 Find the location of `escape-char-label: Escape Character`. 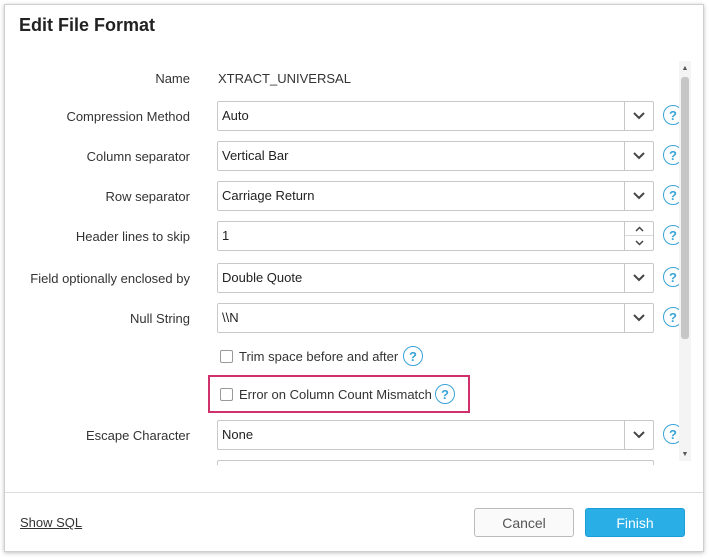

escape-char-label: Escape Character is located at coordinates (137, 435).